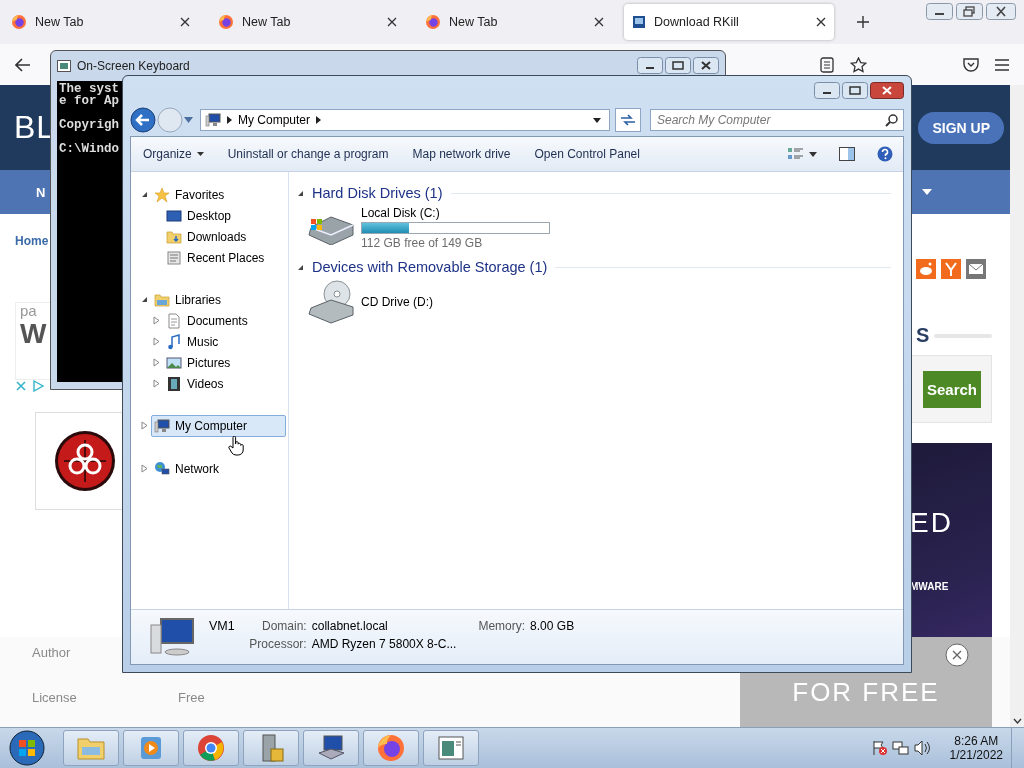 The height and width of the screenshot is (768, 1024). What do you see at coordinates (461, 154) in the screenshot?
I see `command-button: Map network drive` at bounding box center [461, 154].